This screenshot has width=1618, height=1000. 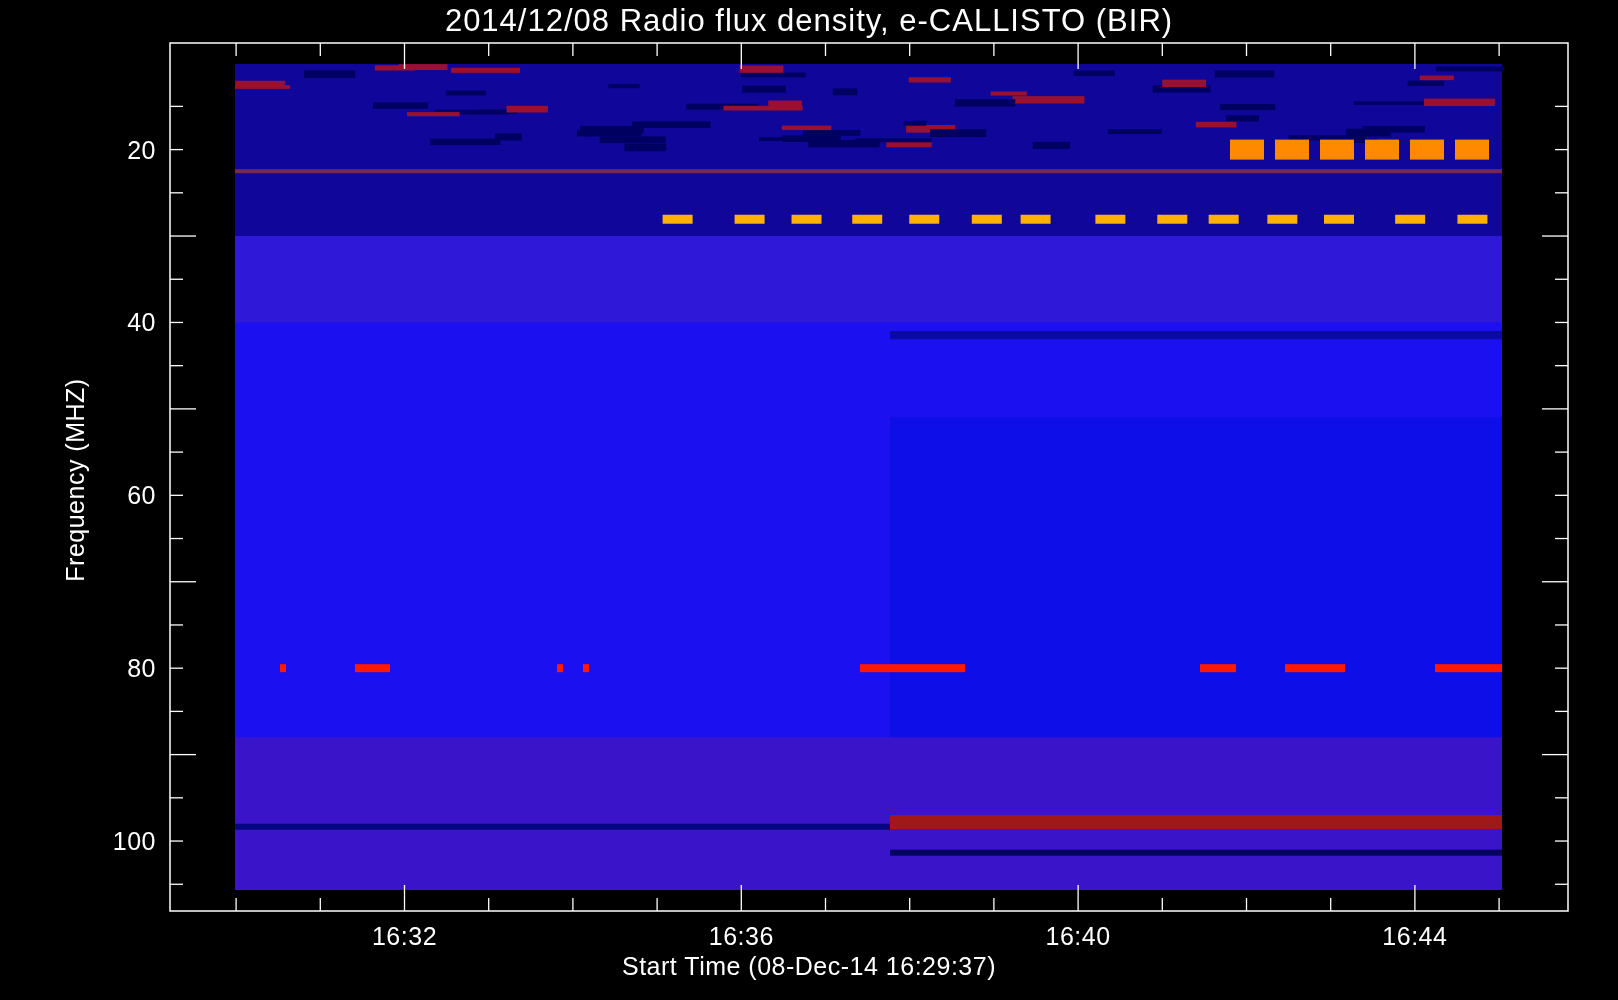 What do you see at coordinates (741, 936) in the screenshot?
I see `tick-label: 16:36` at bounding box center [741, 936].